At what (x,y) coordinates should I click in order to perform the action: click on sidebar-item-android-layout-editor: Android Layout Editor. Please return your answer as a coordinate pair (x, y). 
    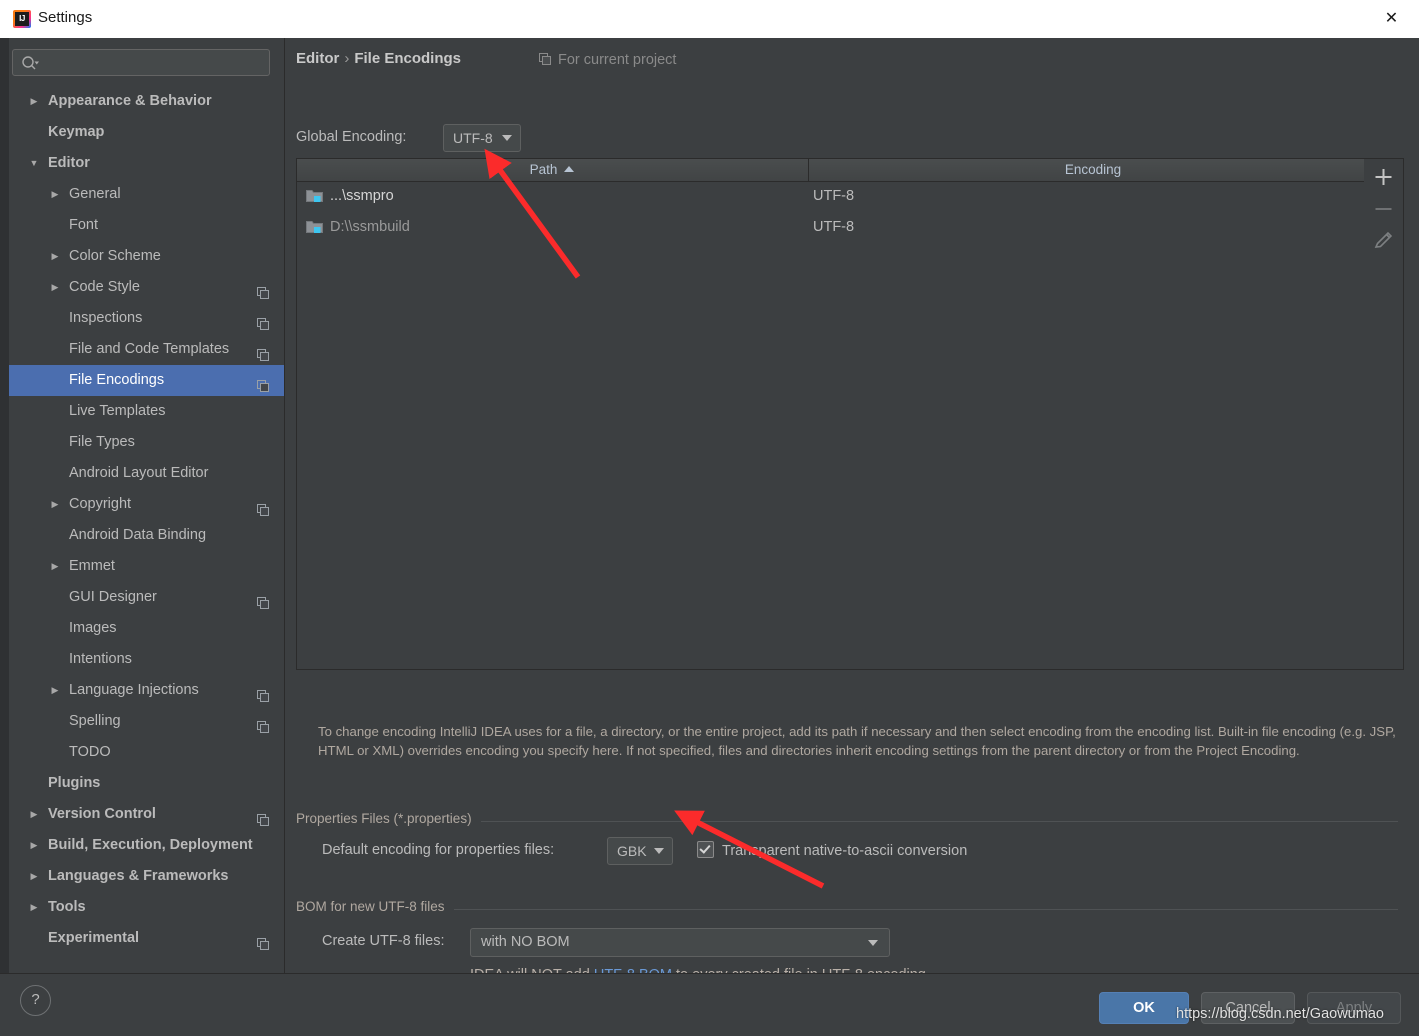
    Looking at the image, I should click on (146, 473).